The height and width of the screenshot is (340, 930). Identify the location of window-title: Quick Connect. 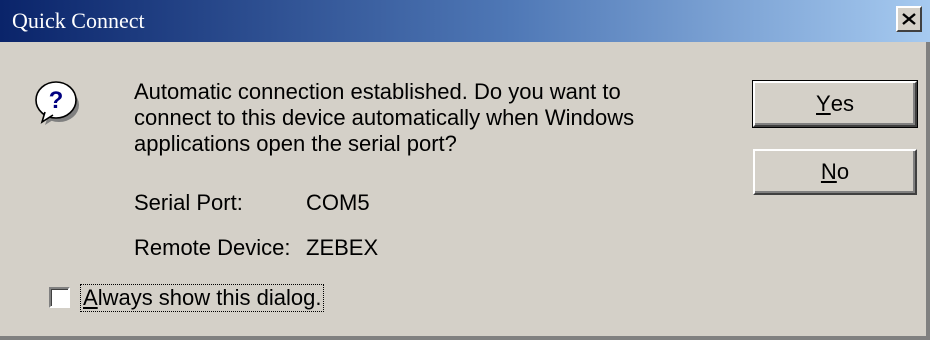
(78, 20).